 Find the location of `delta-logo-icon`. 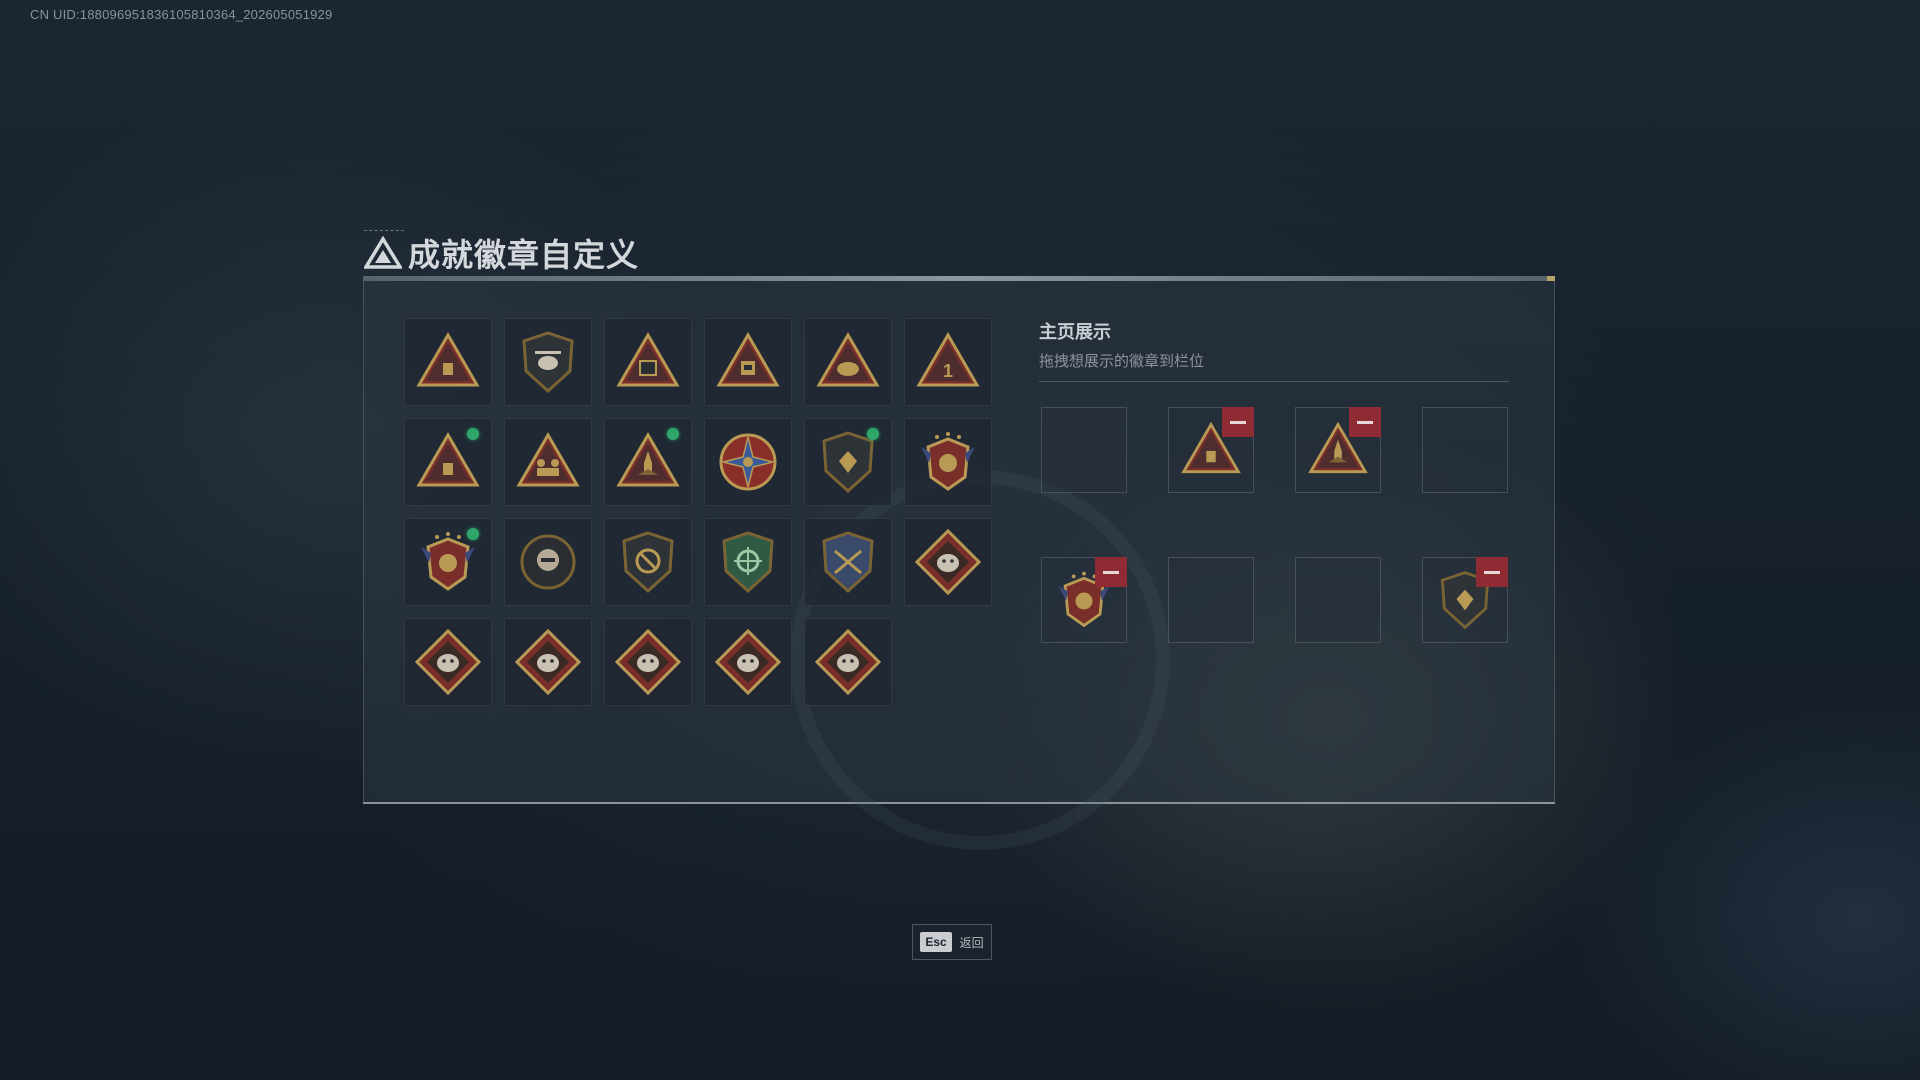

delta-logo-icon is located at coordinates (383, 252).